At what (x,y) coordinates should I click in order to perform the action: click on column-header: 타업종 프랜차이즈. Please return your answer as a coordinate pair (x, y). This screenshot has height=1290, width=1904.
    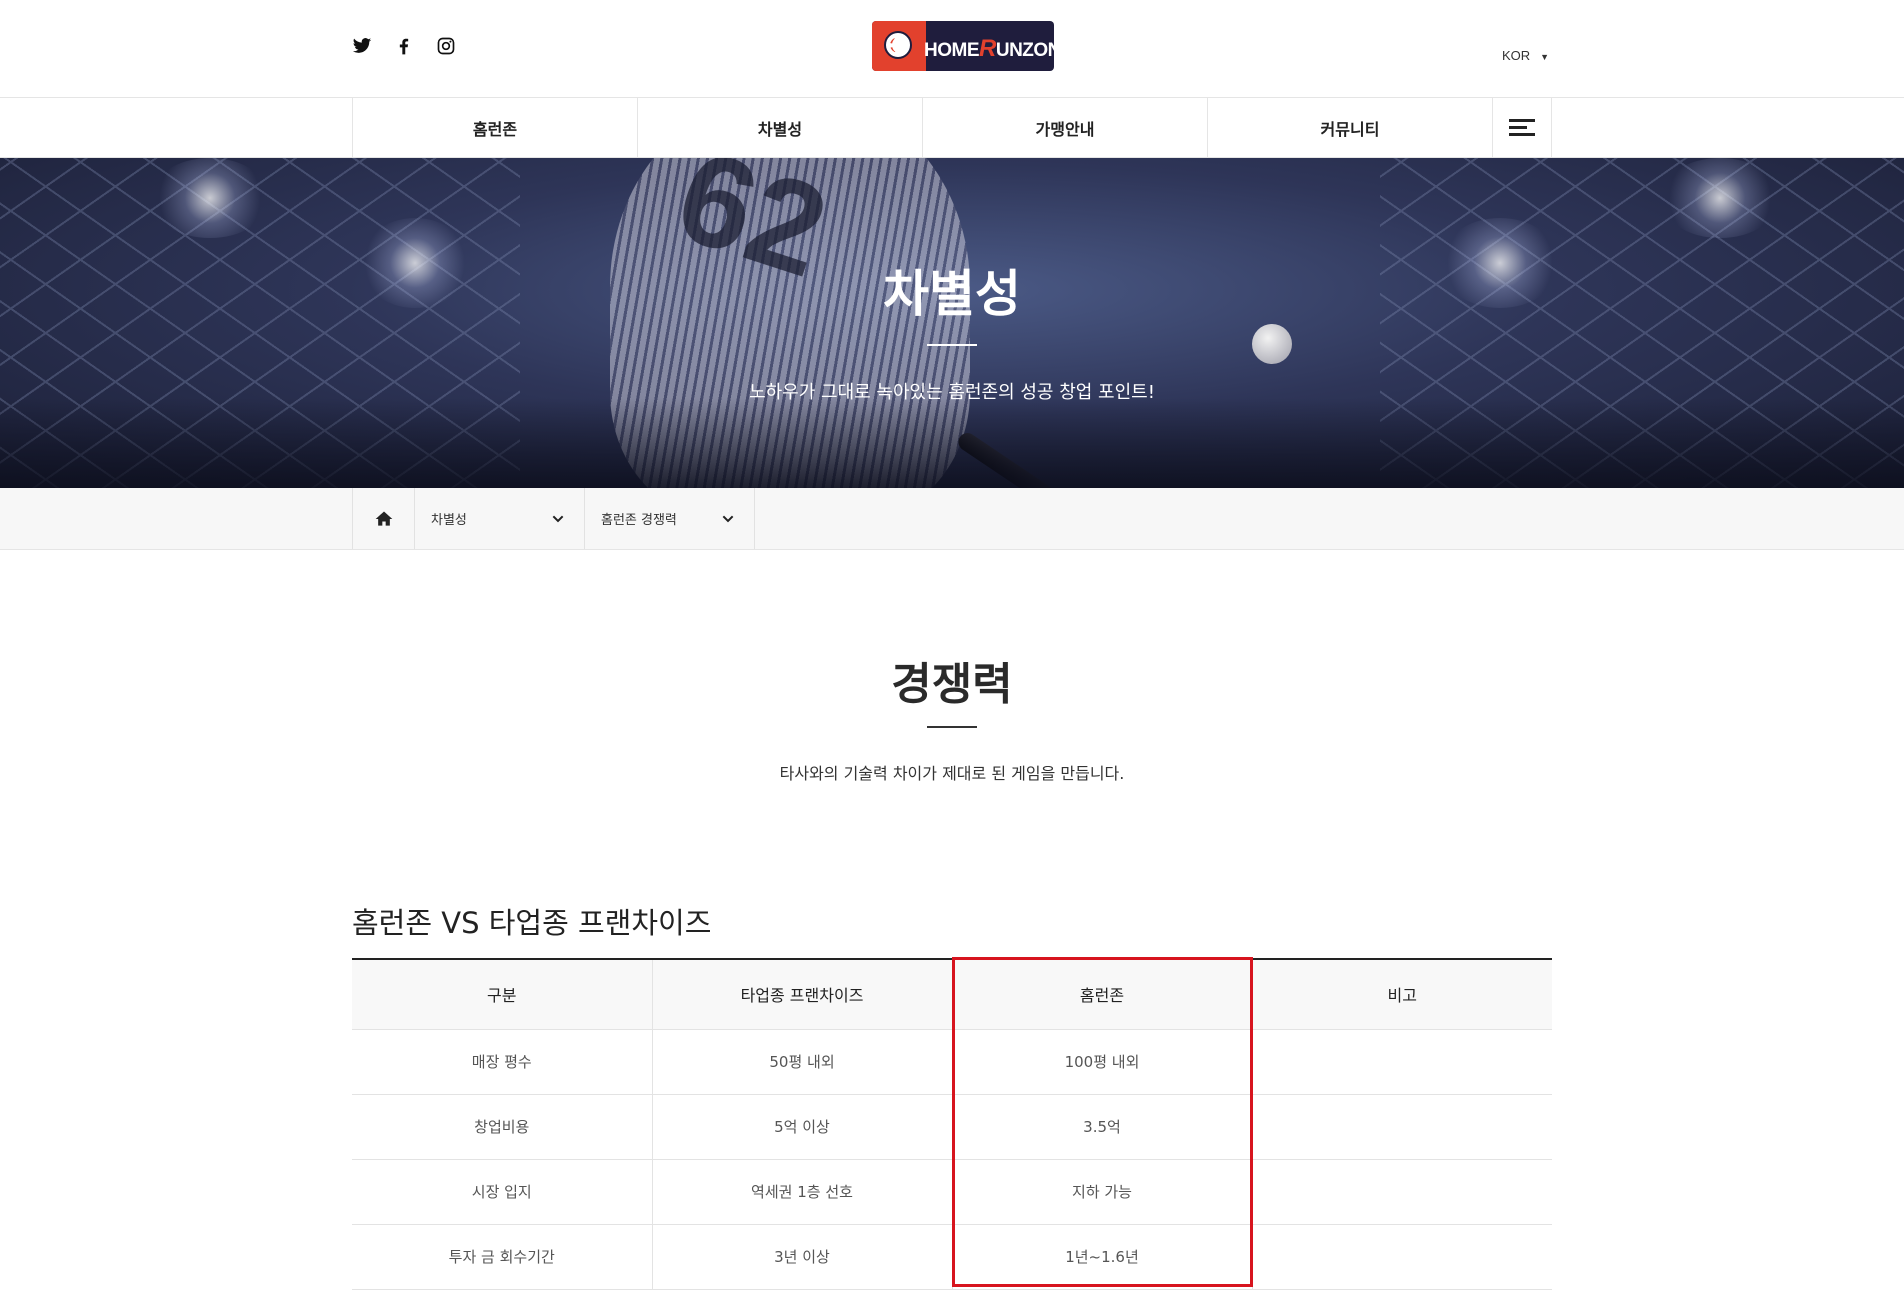
    Looking at the image, I should click on (801, 994).